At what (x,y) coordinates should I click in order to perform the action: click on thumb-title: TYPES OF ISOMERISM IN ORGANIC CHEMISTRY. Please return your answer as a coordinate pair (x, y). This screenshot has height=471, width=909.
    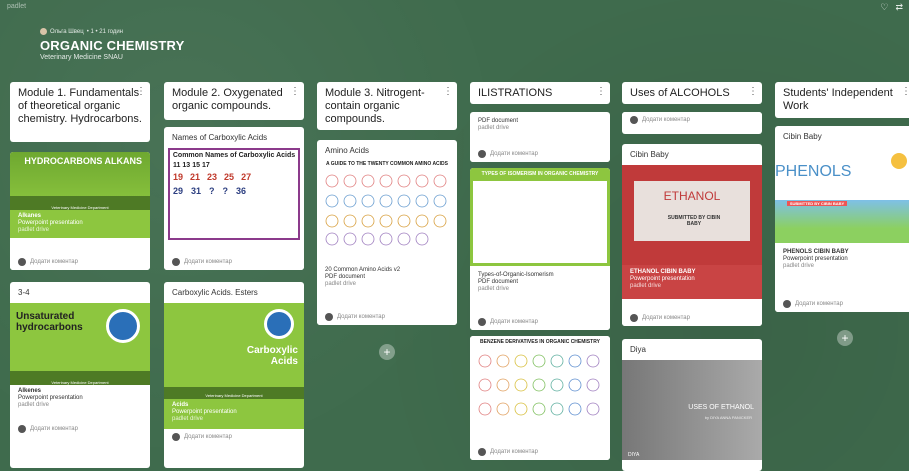
    Looking at the image, I should click on (540, 174).